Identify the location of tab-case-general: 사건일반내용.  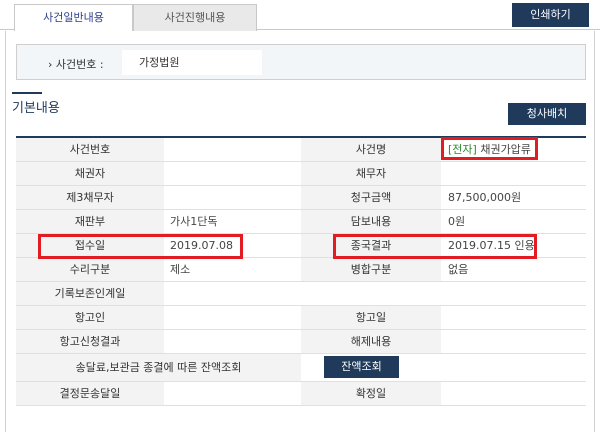
(73, 17).